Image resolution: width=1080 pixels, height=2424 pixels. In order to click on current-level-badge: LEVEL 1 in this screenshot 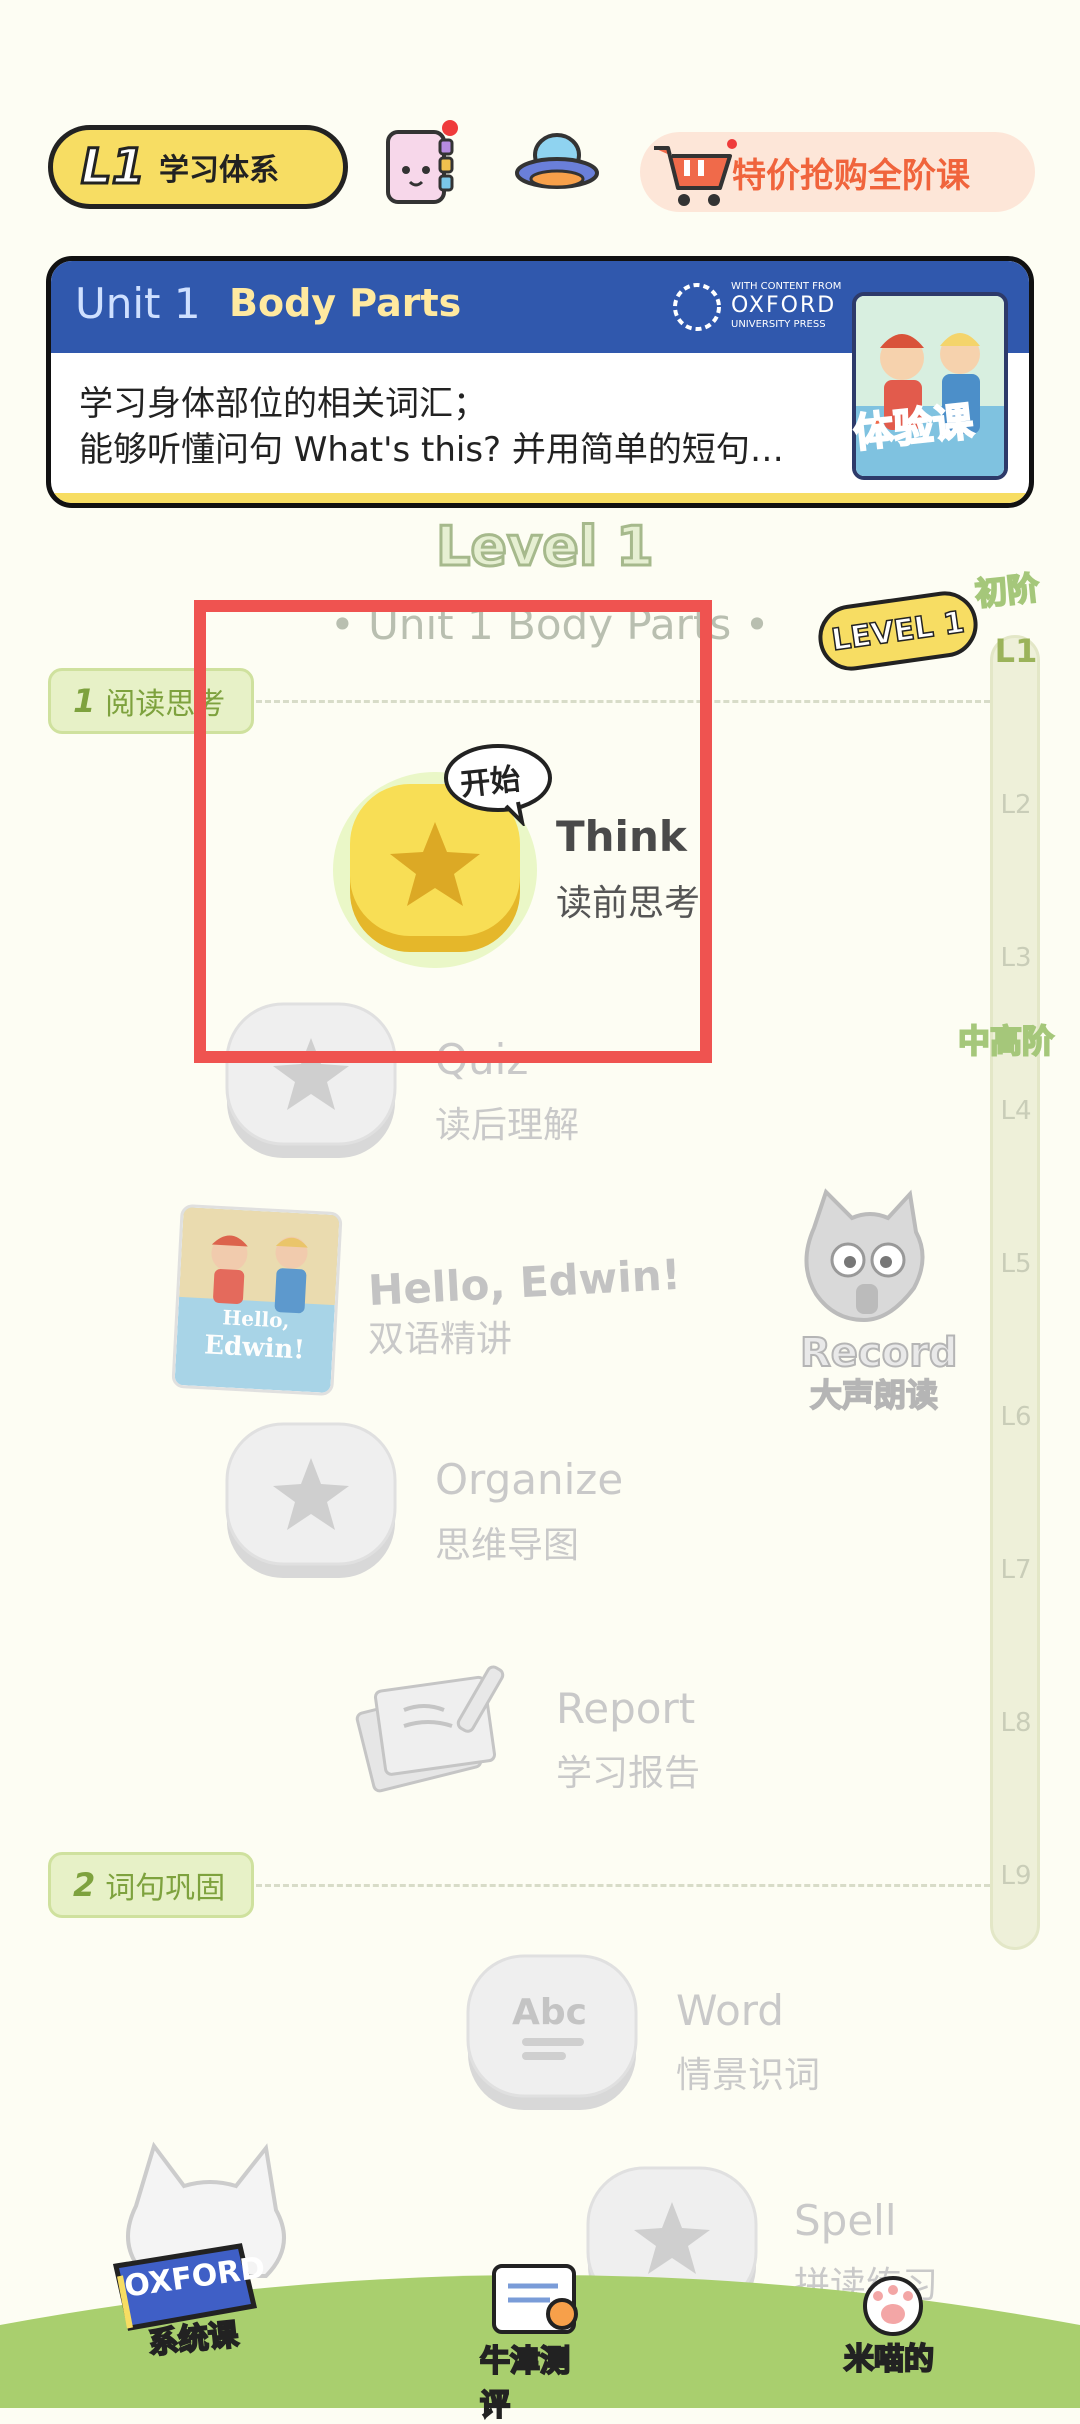, I will do `click(898, 631)`.